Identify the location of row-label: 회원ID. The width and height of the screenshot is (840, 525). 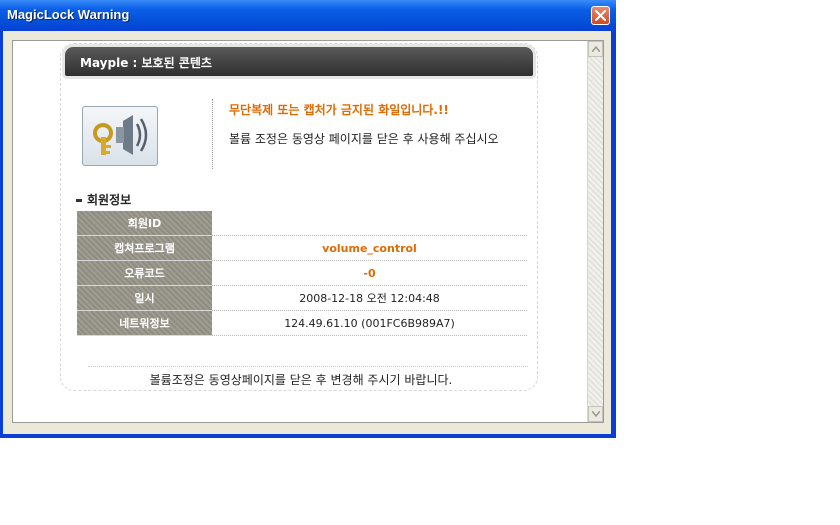
(144, 223).